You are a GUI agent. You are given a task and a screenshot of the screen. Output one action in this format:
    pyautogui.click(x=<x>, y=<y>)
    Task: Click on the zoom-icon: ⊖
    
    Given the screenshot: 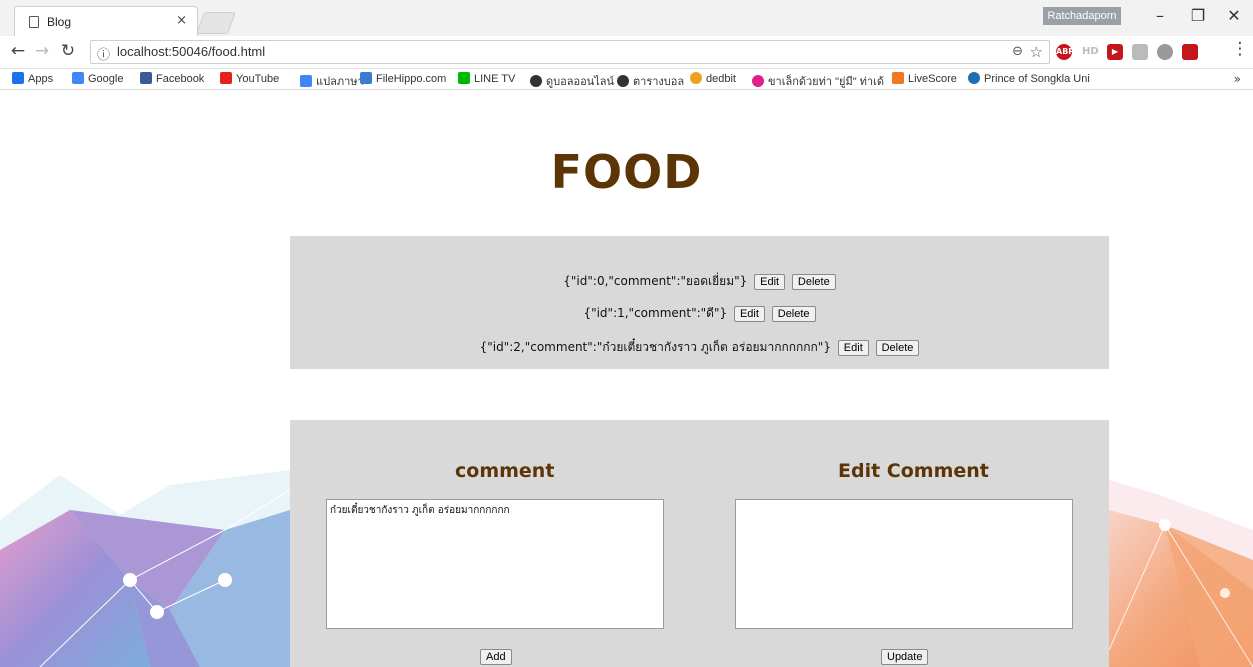 What is the action you would take?
    pyautogui.click(x=1017, y=51)
    